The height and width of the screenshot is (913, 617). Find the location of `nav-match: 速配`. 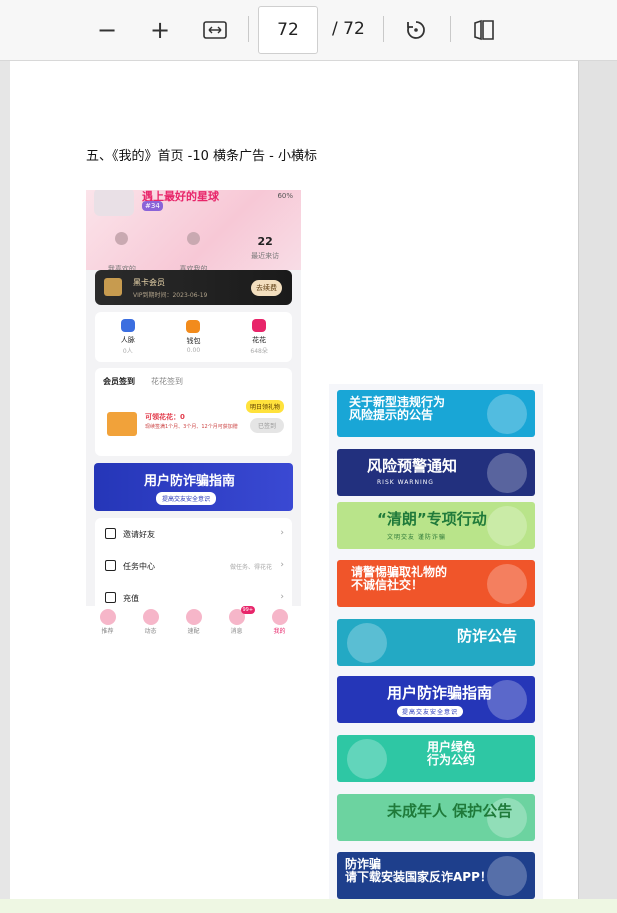

nav-match: 速配 is located at coordinates (194, 623).